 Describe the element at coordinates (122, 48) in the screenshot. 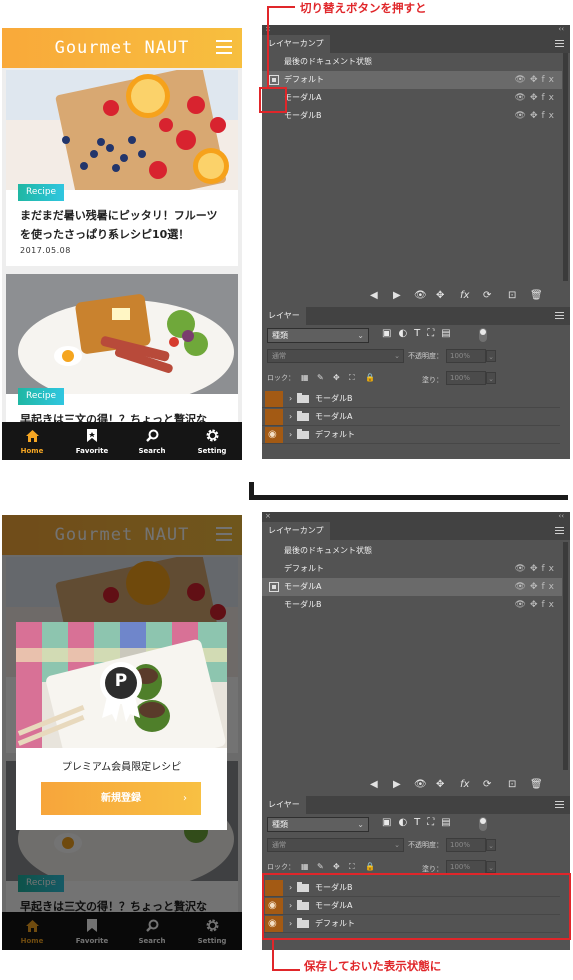

I see `app-header: Gourmet NAUT` at that location.